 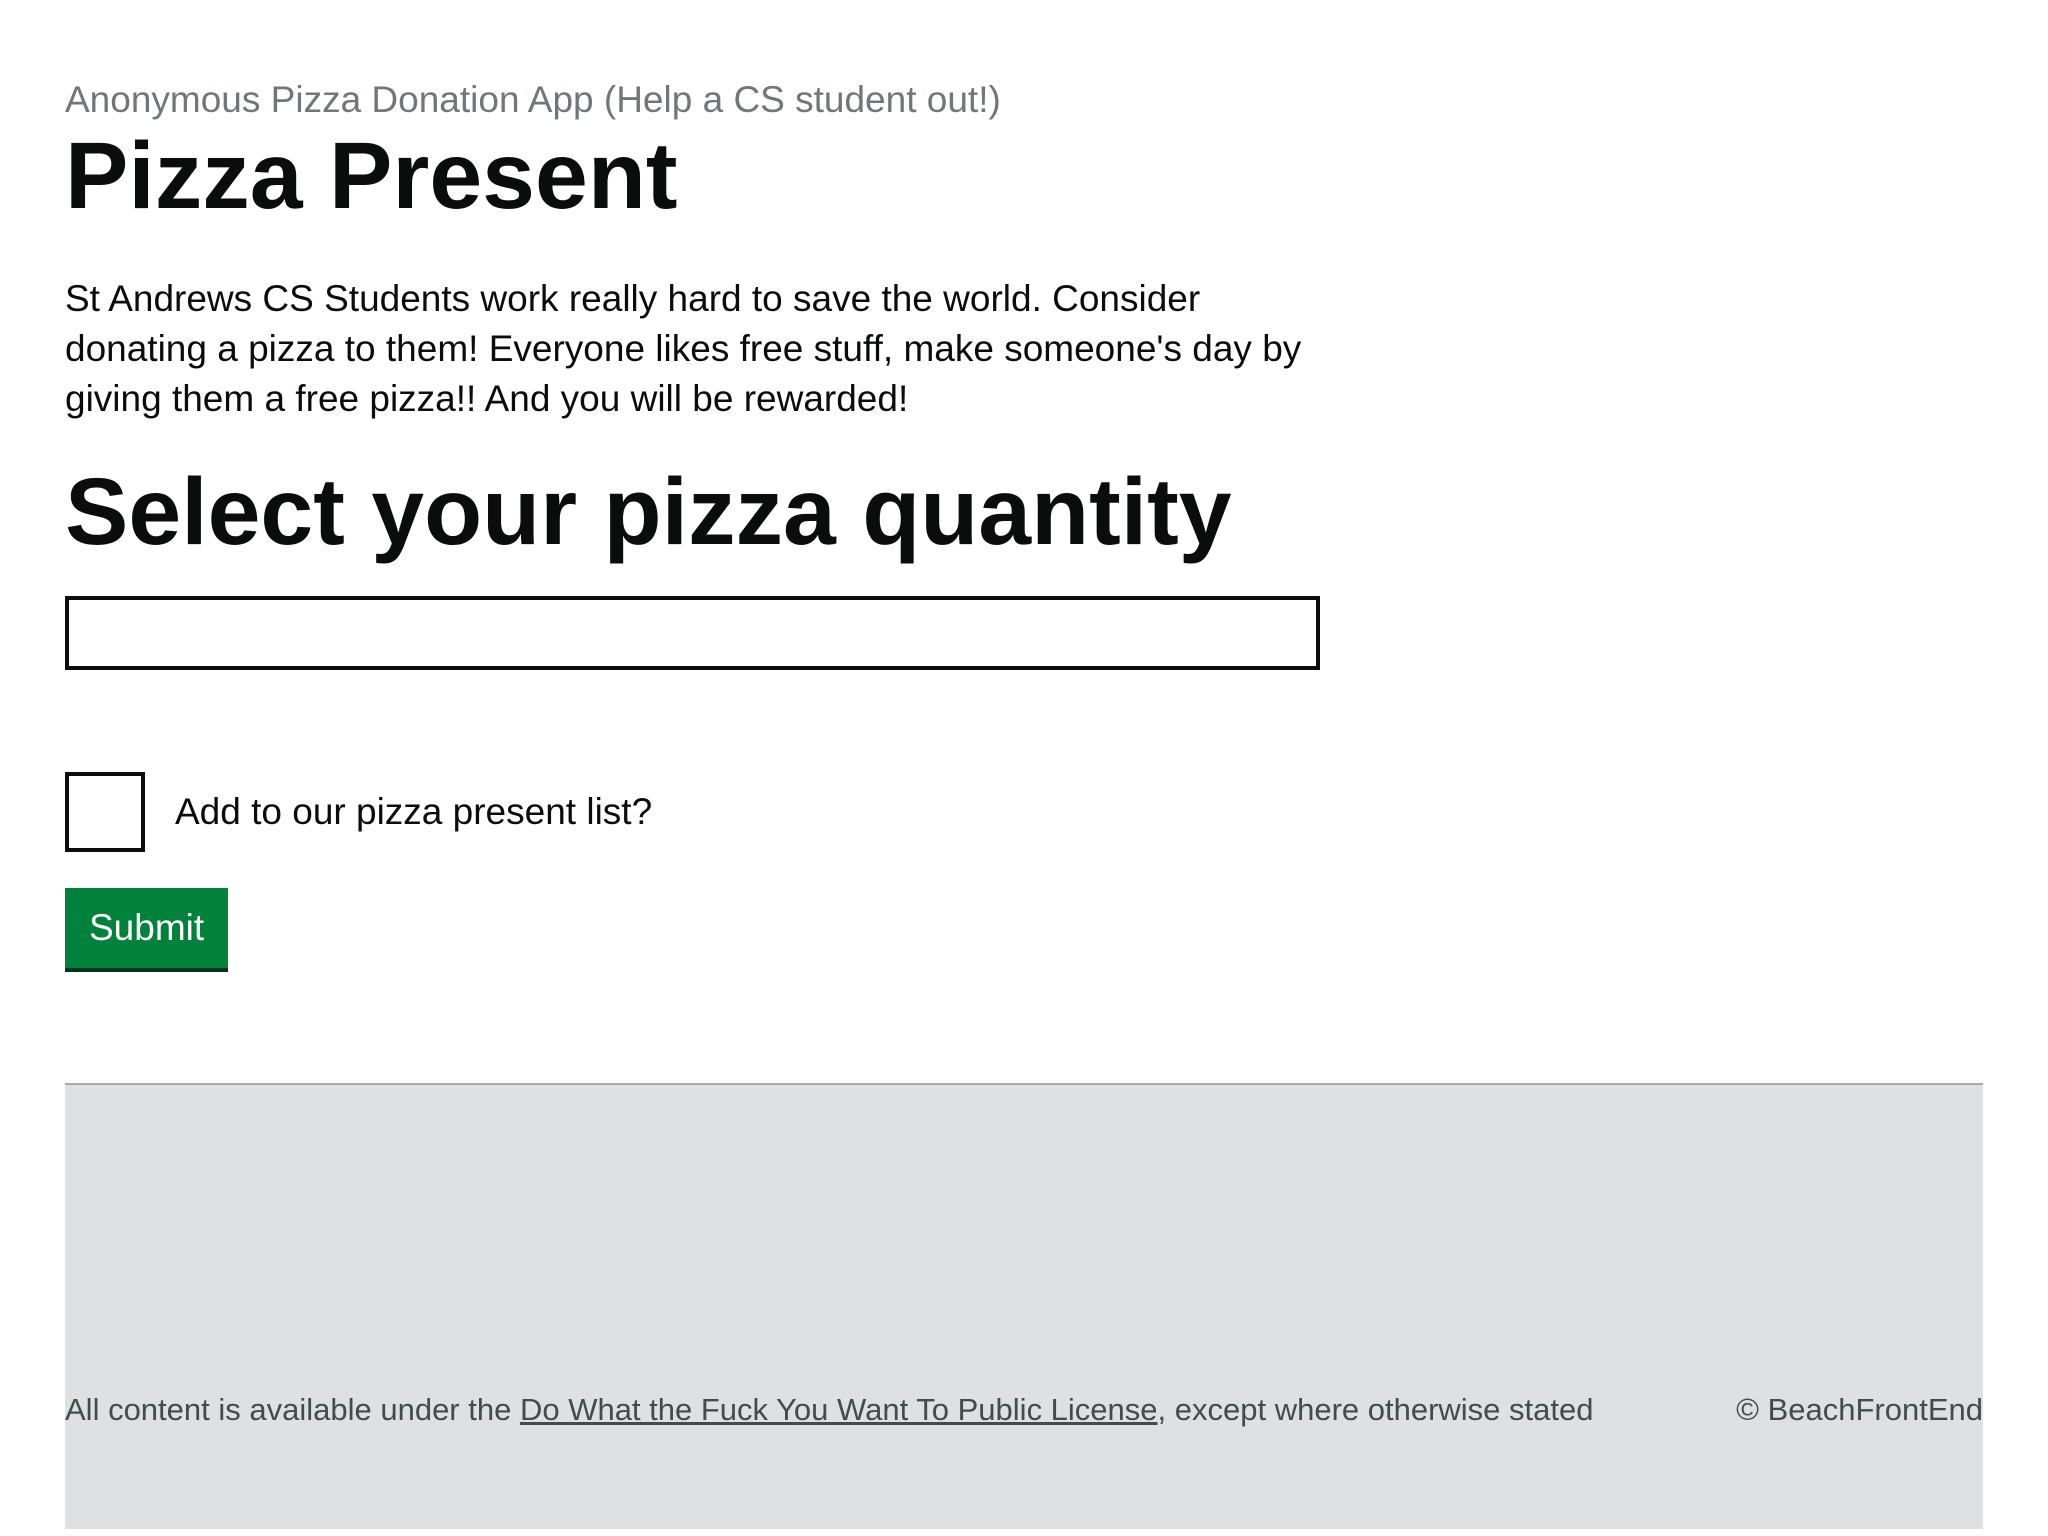 What do you see at coordinates (1375, 1409) in the screenshot?
I see `license-suffix: , except where otherwise stated` at bounding box center [1375, 1409].